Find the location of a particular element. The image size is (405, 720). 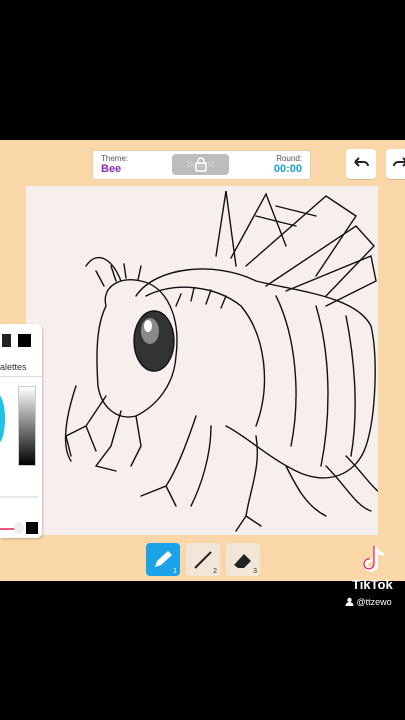

pencil-tool: 1 is located at coordinates (163, 559).